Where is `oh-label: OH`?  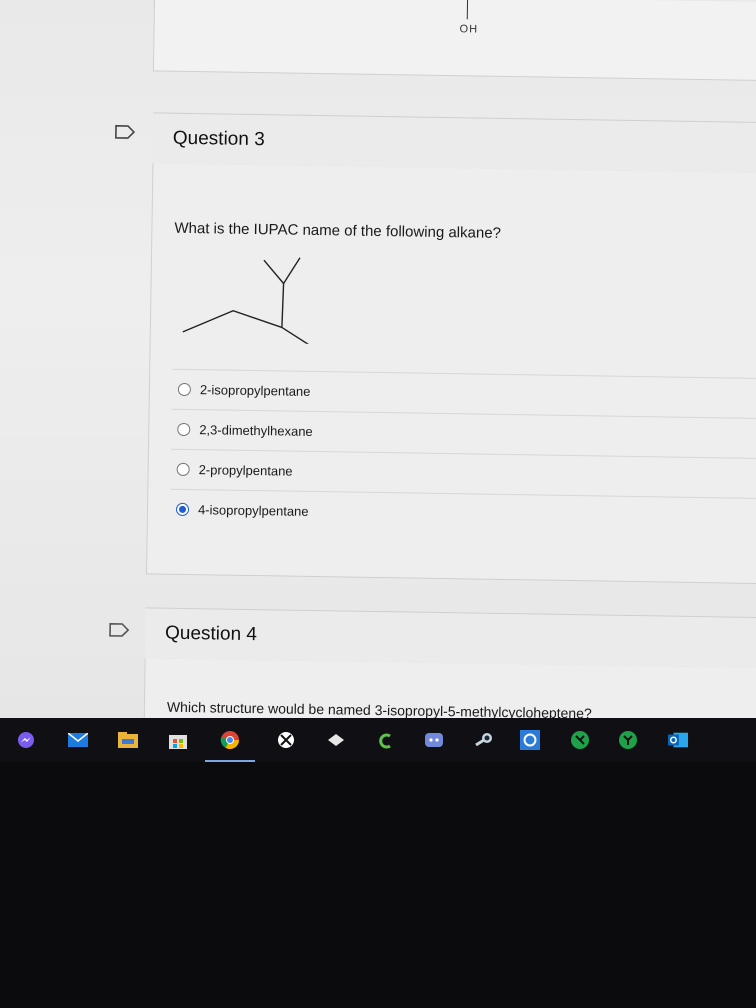
oh-label: OH is located at coordinates (469, 29).